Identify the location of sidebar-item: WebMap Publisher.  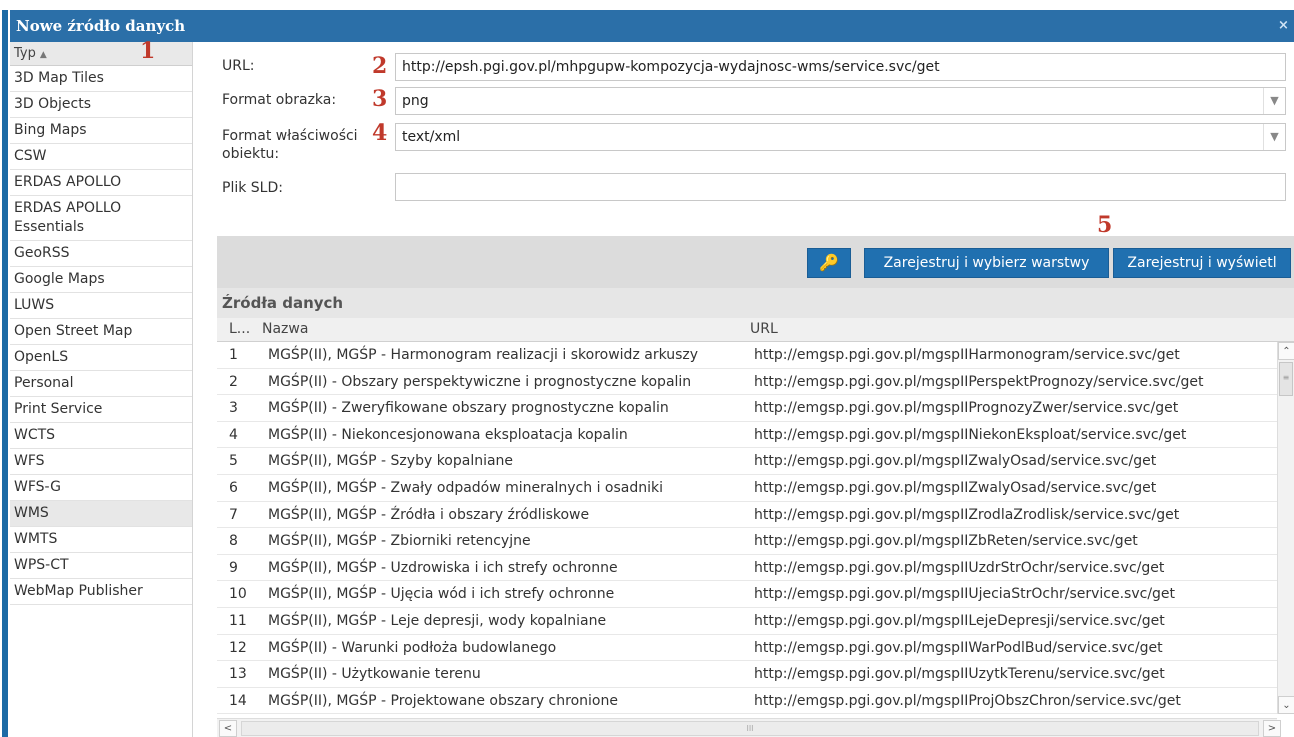
(101, 592).